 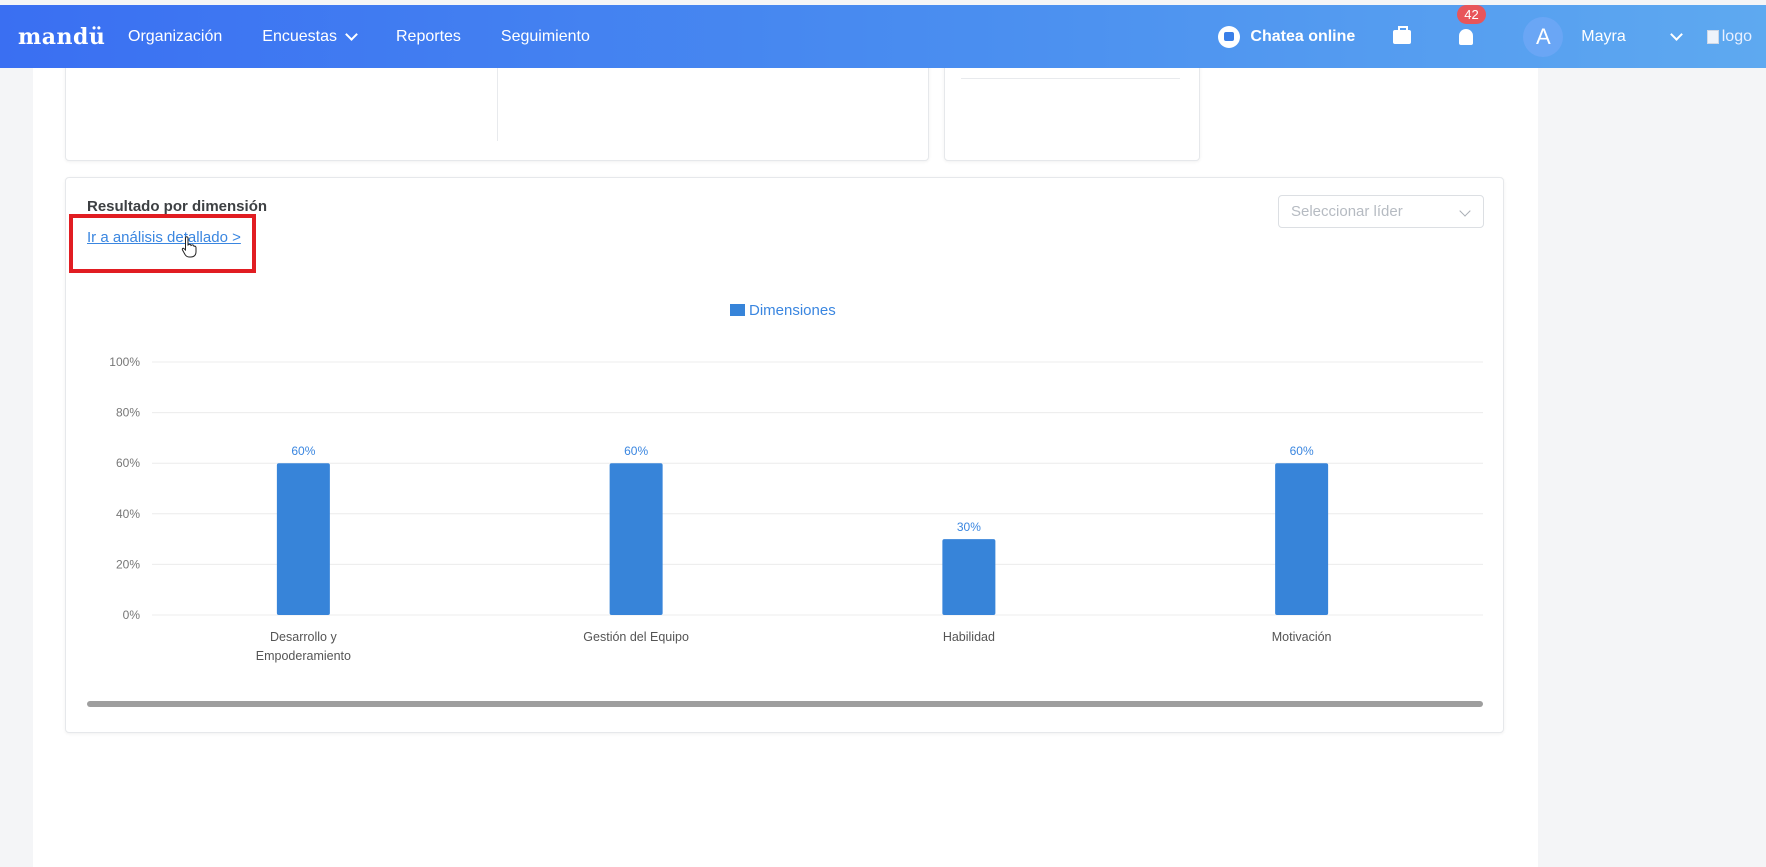 What do you see at coordinates (124, 362) in the screenshot?
I see `y-tick-label: 100%` at bounding box center [124, 362].